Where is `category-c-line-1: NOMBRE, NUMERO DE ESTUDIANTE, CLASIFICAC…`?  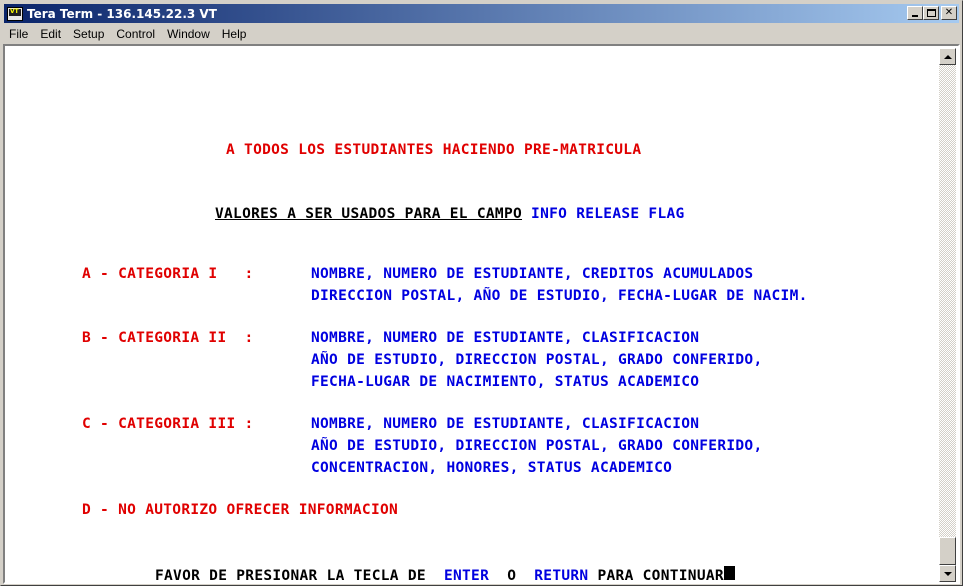
category-c-line-1: NOMBRE, NUMERO DE ESTUDIANTE, CLASIFICAC… is located at coordinates (505, 424).